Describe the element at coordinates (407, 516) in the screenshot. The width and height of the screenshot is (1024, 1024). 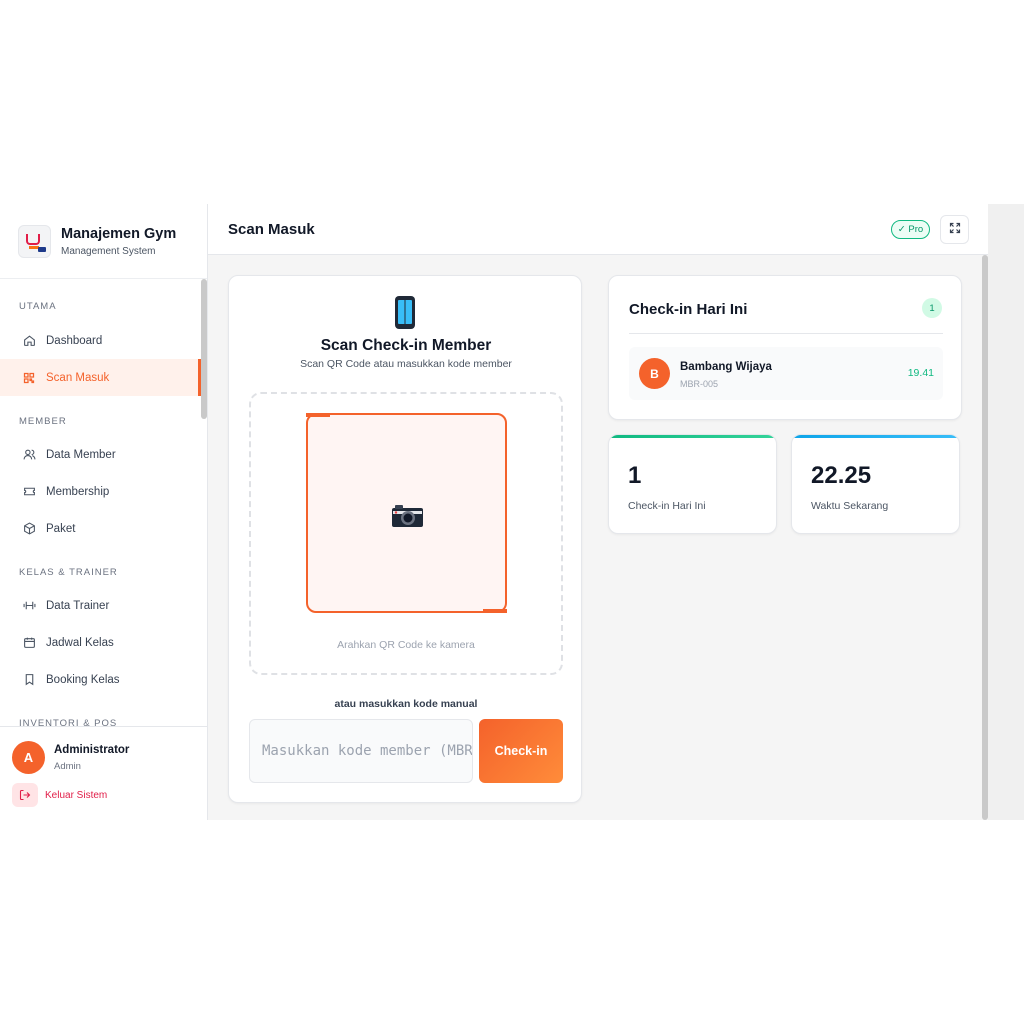
I see `camera-icon` at that location.